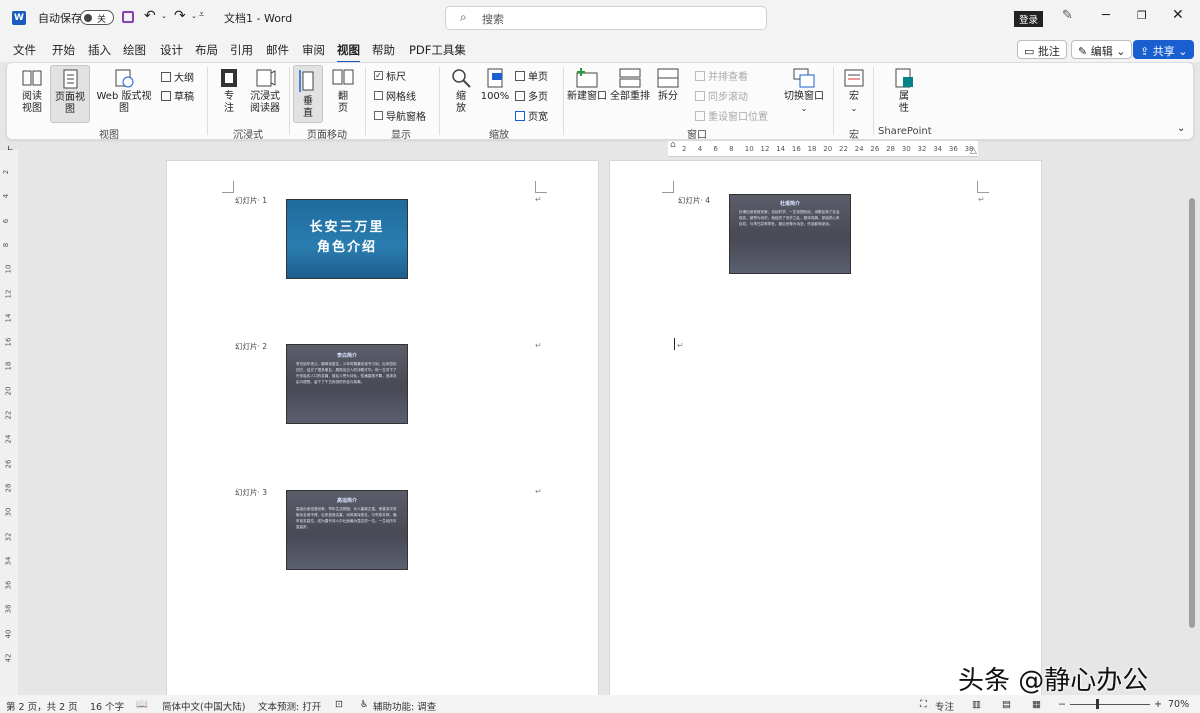 This screenshot has height=713, width=1200. I want to click on gridlines-checkbox: 网格线, so click(395, 95).